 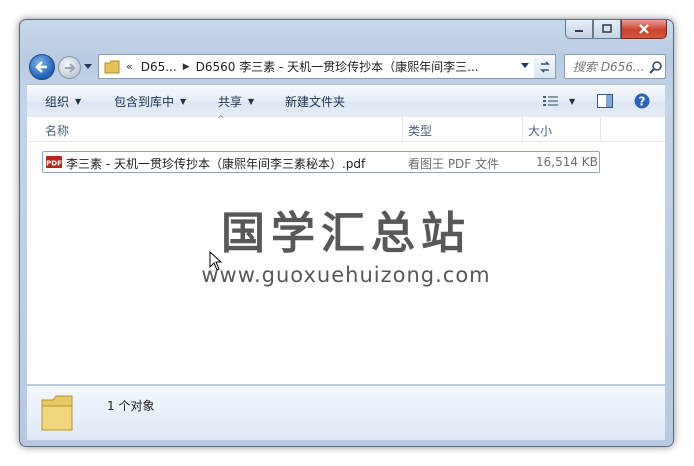 I want to click on sort-caret-icon: ^, so click(x=221, y=120).